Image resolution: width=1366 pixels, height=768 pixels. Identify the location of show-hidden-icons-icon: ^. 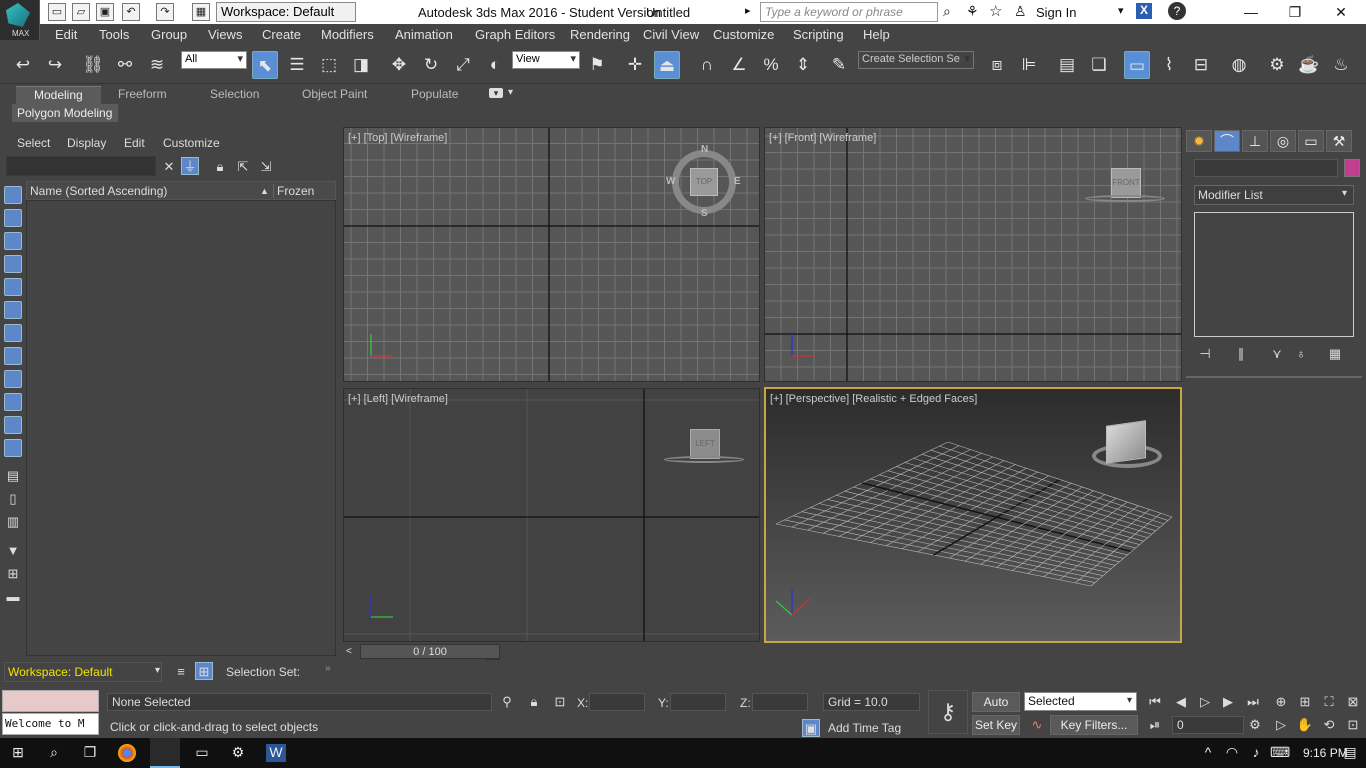
(1208, 753).